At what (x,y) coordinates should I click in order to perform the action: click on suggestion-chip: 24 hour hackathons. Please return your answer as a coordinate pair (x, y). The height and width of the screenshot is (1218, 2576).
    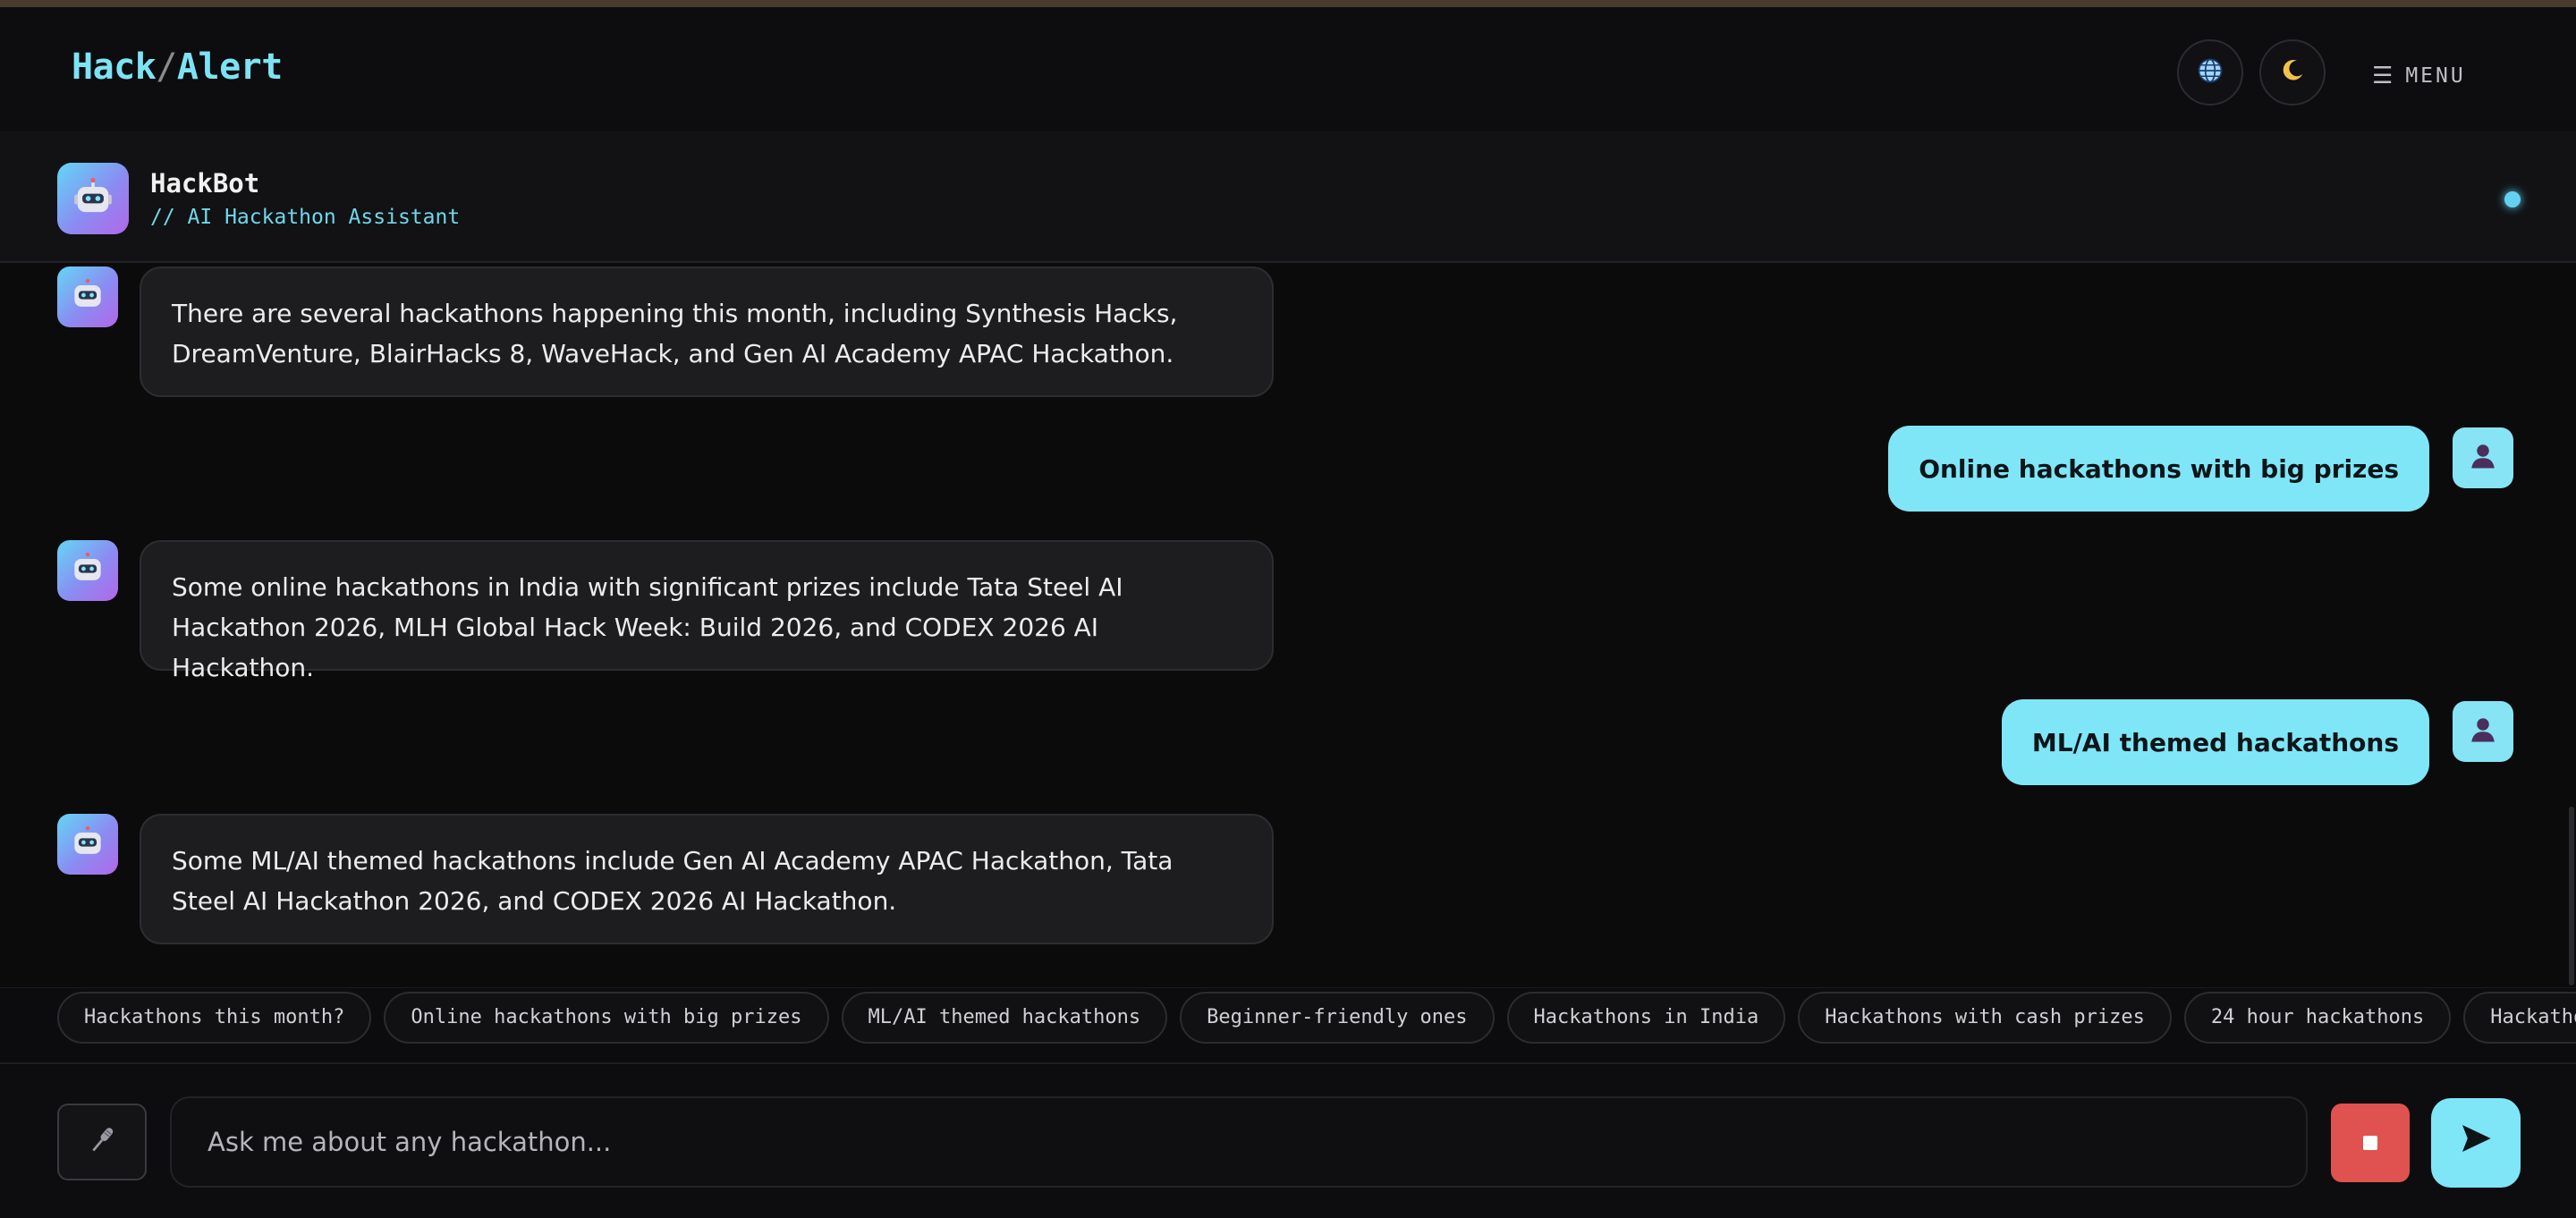
    Looking at the image, I should click on (2317, 1018).